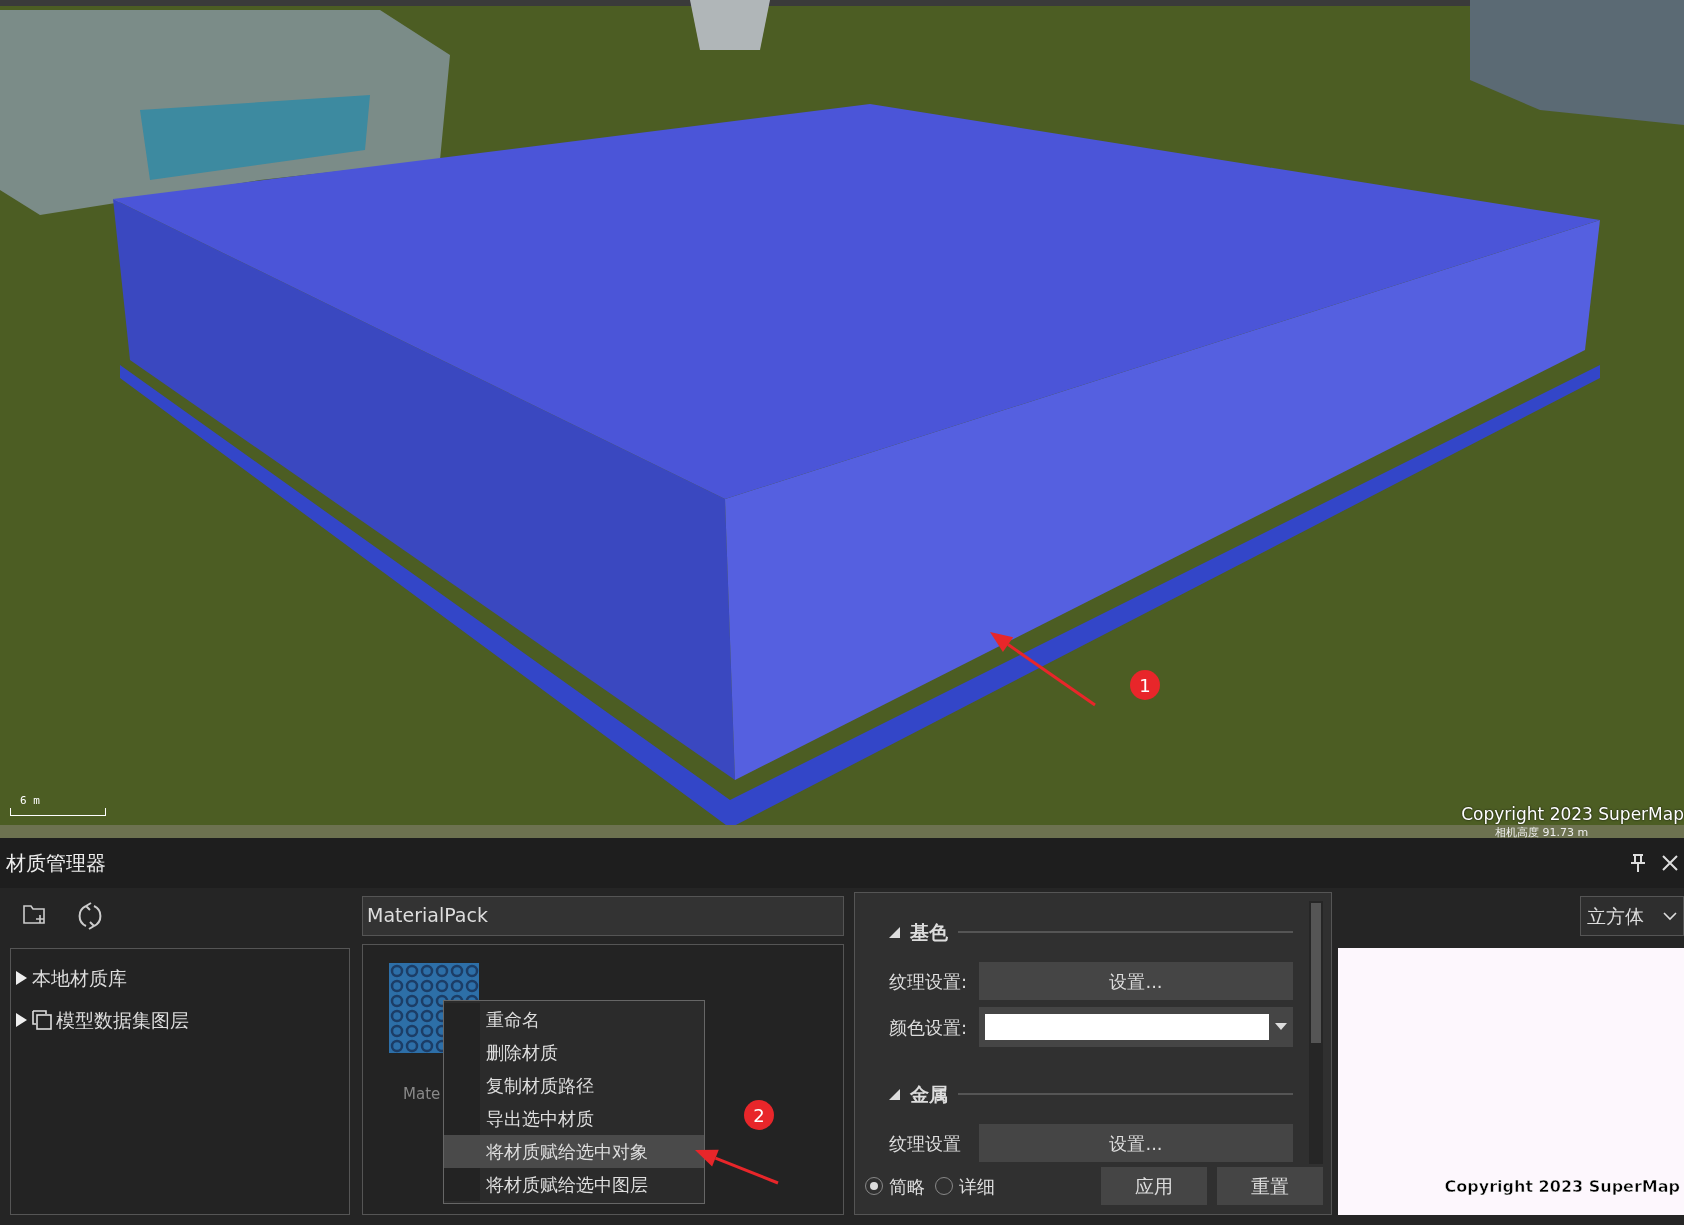  Describe the element at coordinates (56, 863) in the screenshot. I see `panel-title: 材质管理器` at that location.